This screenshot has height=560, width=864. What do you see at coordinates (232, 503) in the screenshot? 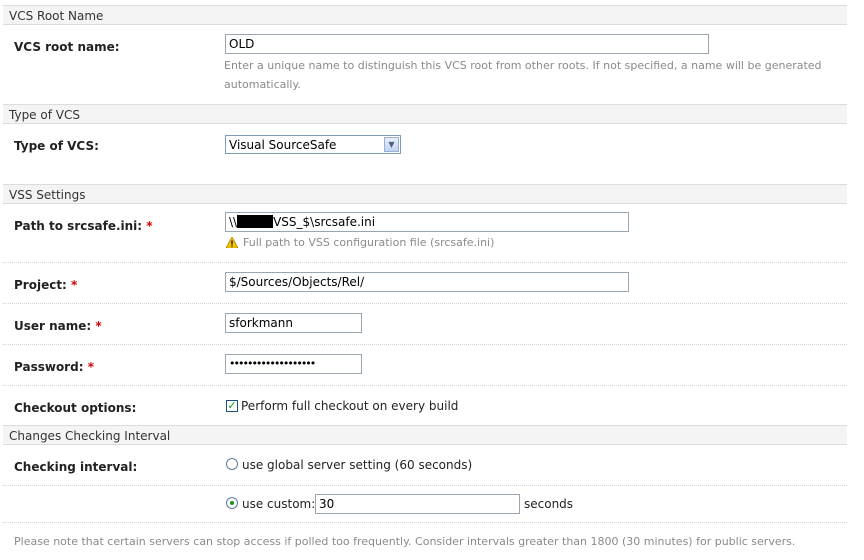
I see `custom-interval-radio` at bounding box center [232, 503].